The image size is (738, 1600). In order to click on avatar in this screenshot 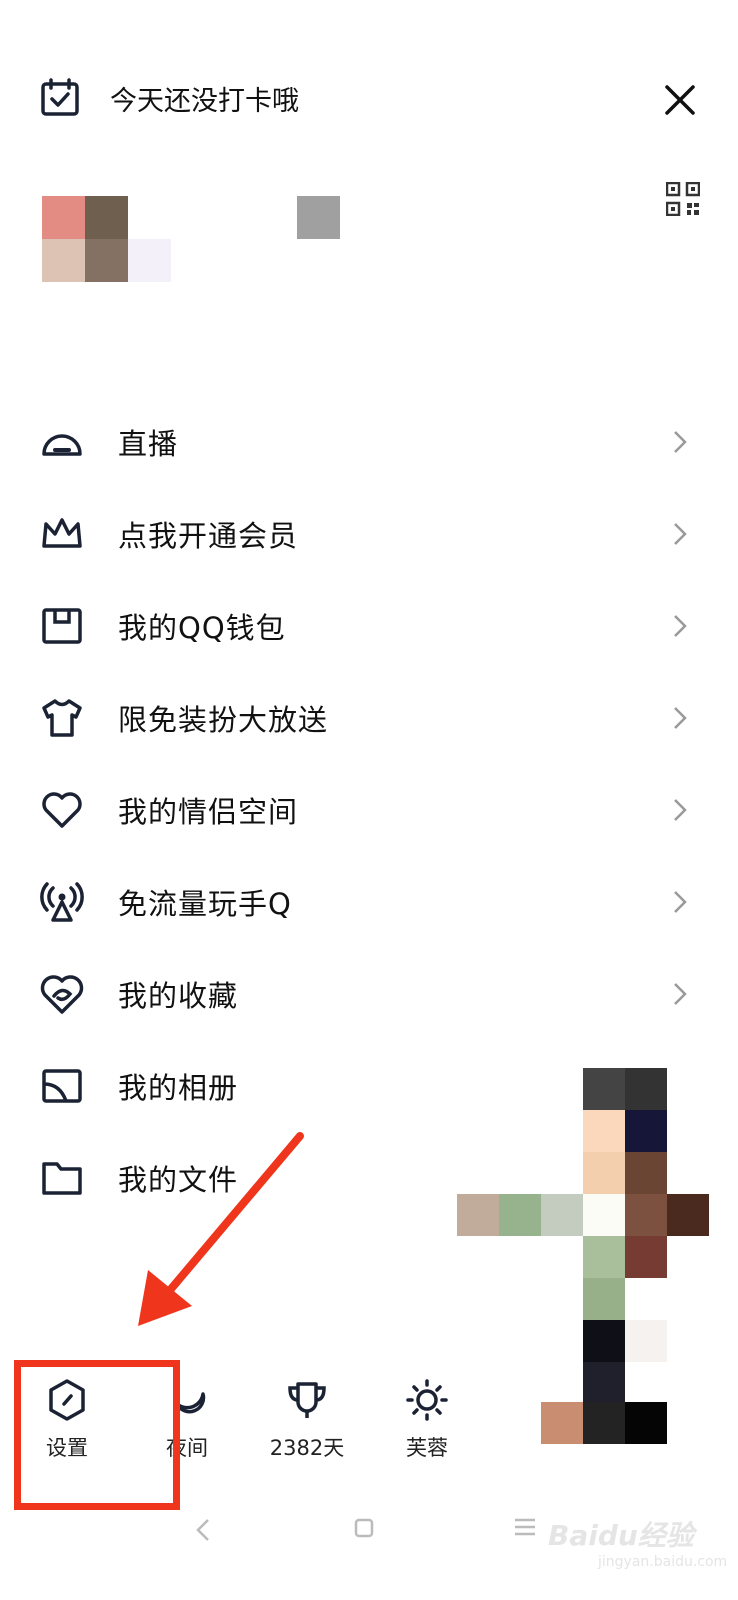, I will do `click(107, 239)`.